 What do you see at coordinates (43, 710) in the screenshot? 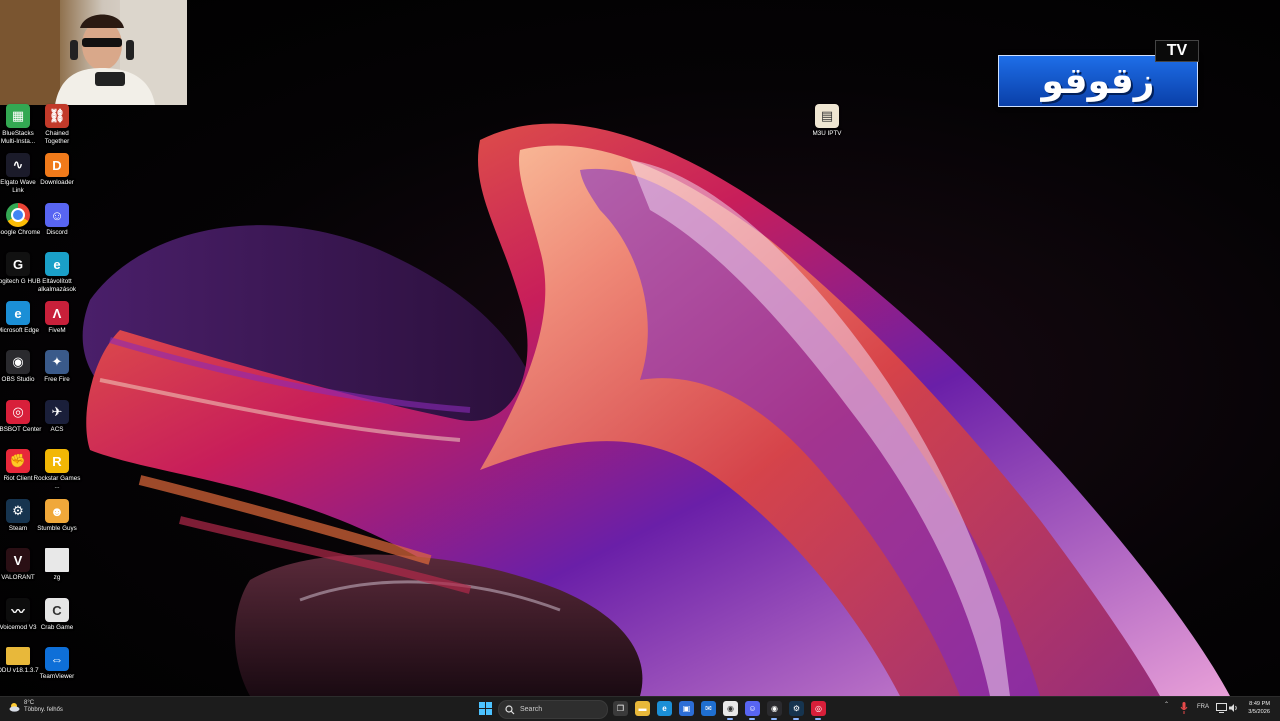
I see `weather-desc: Többny. felhős` at bounding box center [43, 710].